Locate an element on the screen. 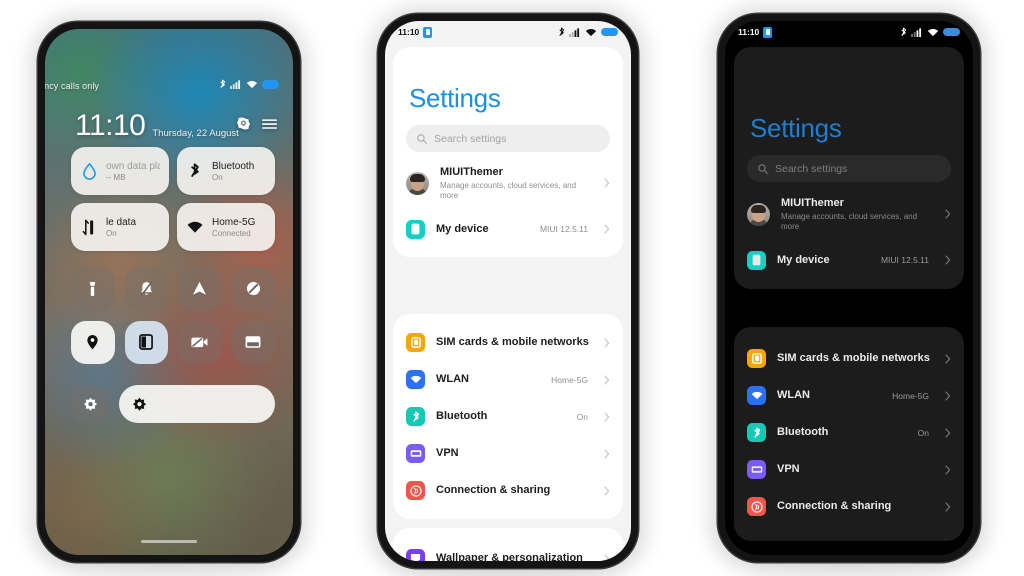  row-title: WLAN is located at coordinates (452, 379).